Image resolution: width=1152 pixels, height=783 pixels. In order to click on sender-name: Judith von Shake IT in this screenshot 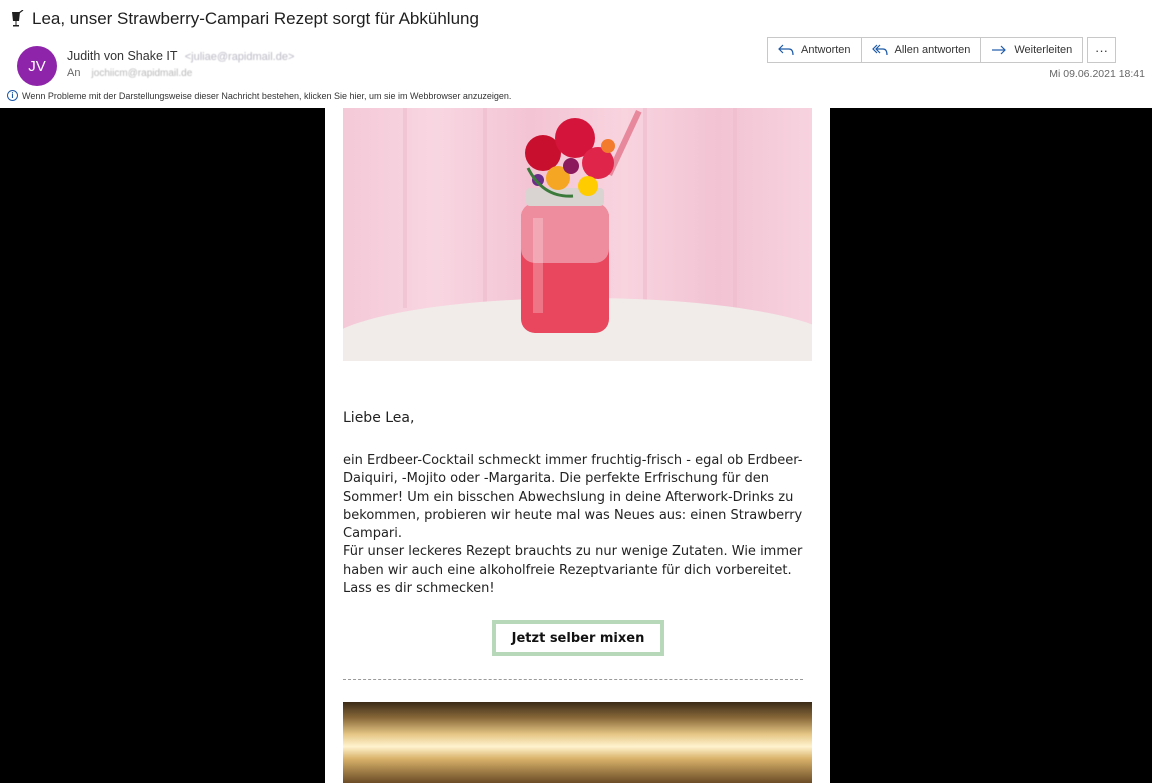, I will do `click(122, 56)`.